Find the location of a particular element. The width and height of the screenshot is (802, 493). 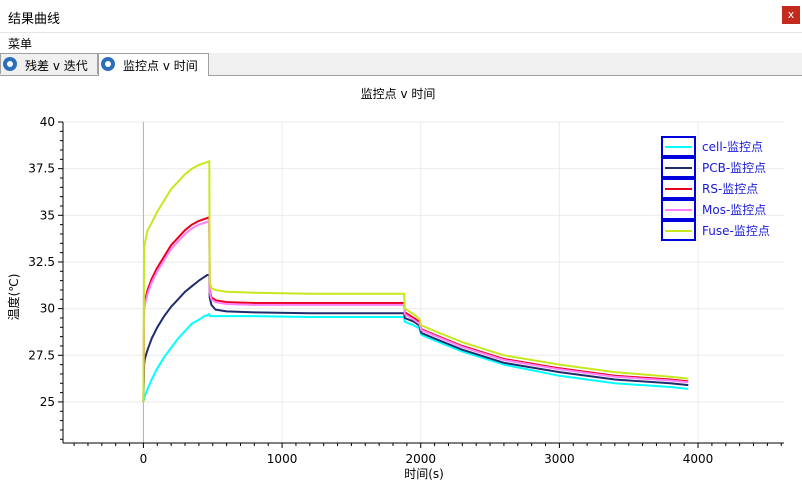

x-axis-label: 时间(s) is located at coordinates (424, 474).